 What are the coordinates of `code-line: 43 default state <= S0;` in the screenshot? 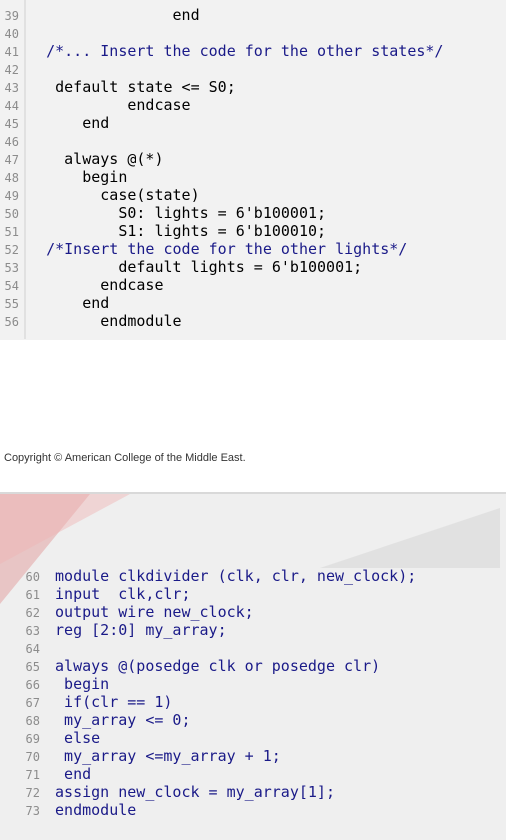 It's located at (118, 87).